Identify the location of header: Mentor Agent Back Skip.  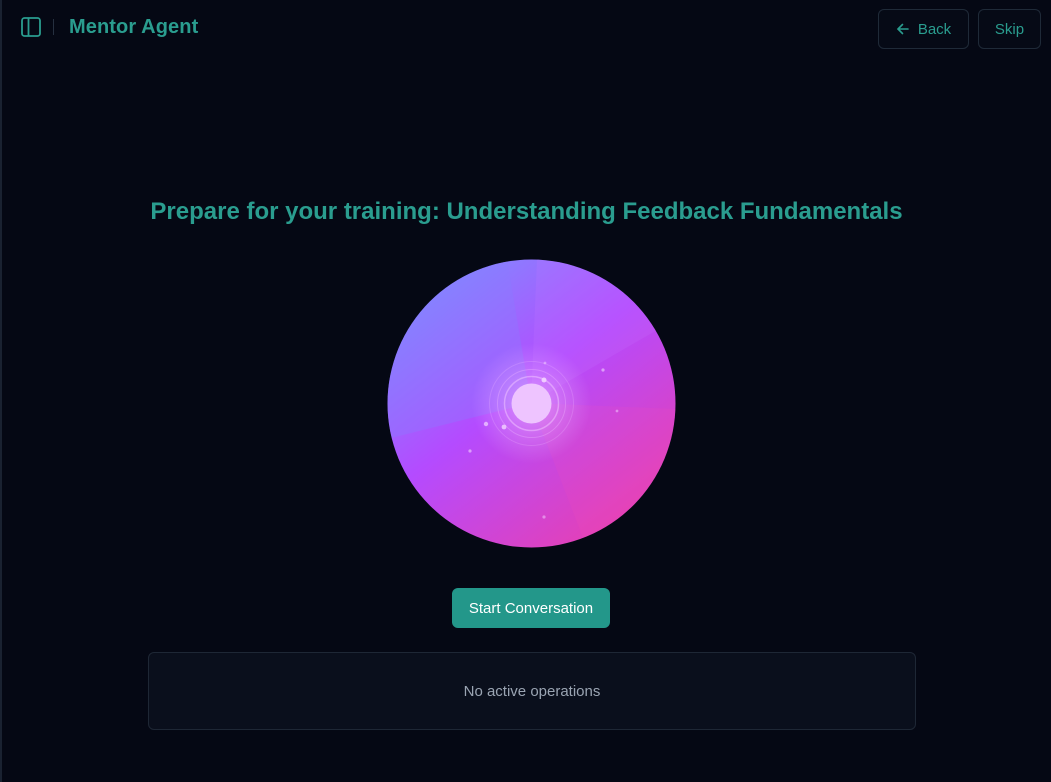
(526, 28).